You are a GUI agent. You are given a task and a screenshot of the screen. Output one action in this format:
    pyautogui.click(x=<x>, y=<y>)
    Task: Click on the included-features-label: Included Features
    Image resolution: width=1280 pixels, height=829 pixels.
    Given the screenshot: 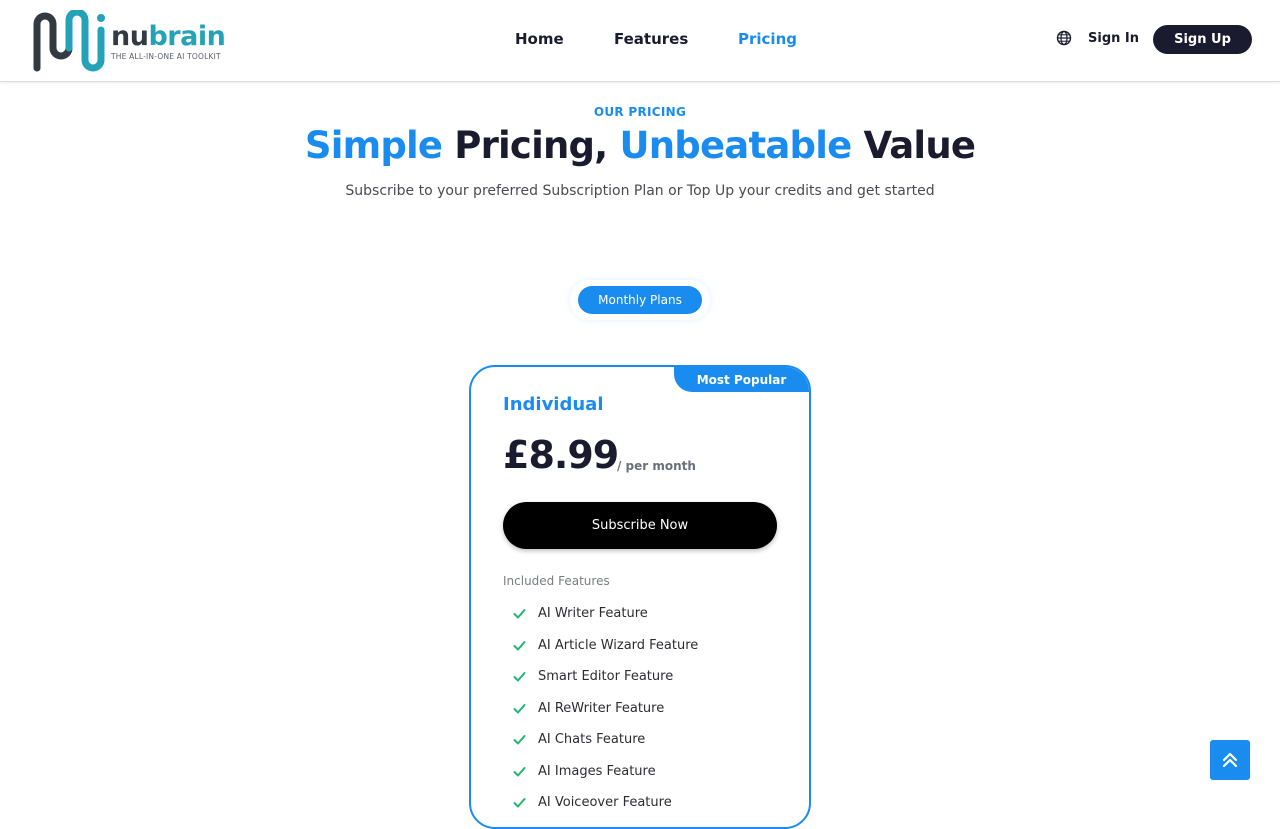 What is the action you would take?
    pyautogui.click(x=556, y=581)
    